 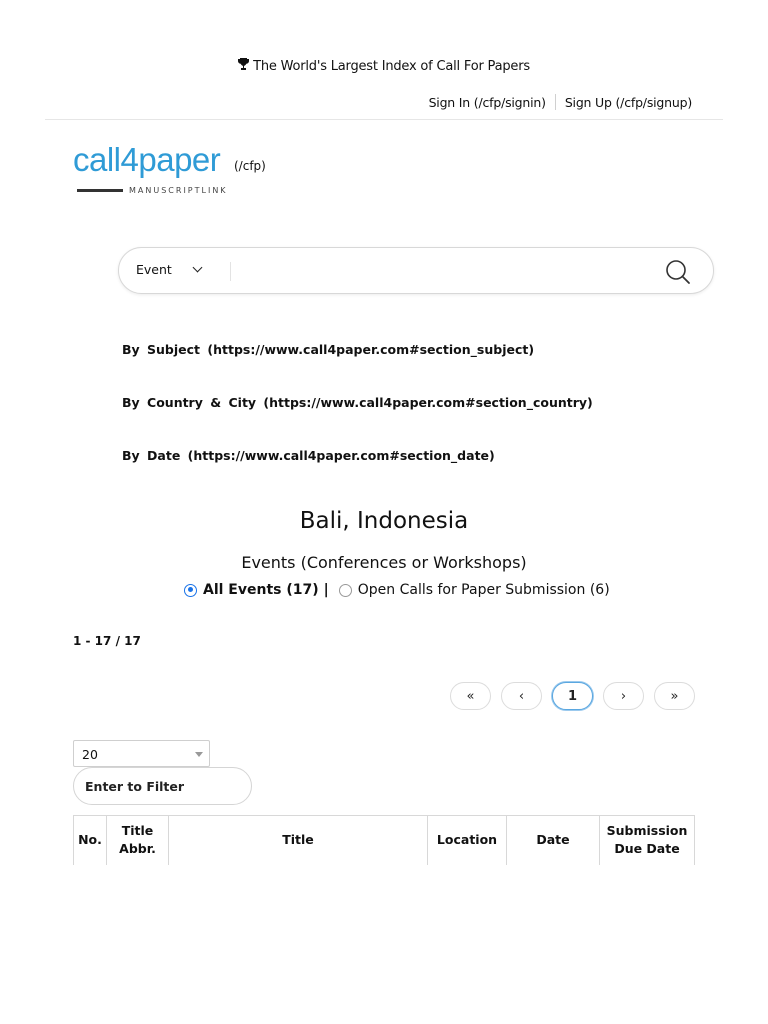 I want to click on sign-in-link: Sign In (/cfp/signin), so click(x=487, y=102).